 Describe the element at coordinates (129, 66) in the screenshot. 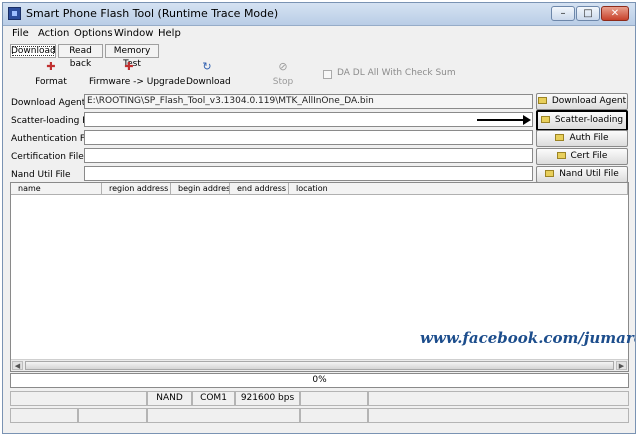

I see `firmware-upgrade-icon: ✚` at that location.